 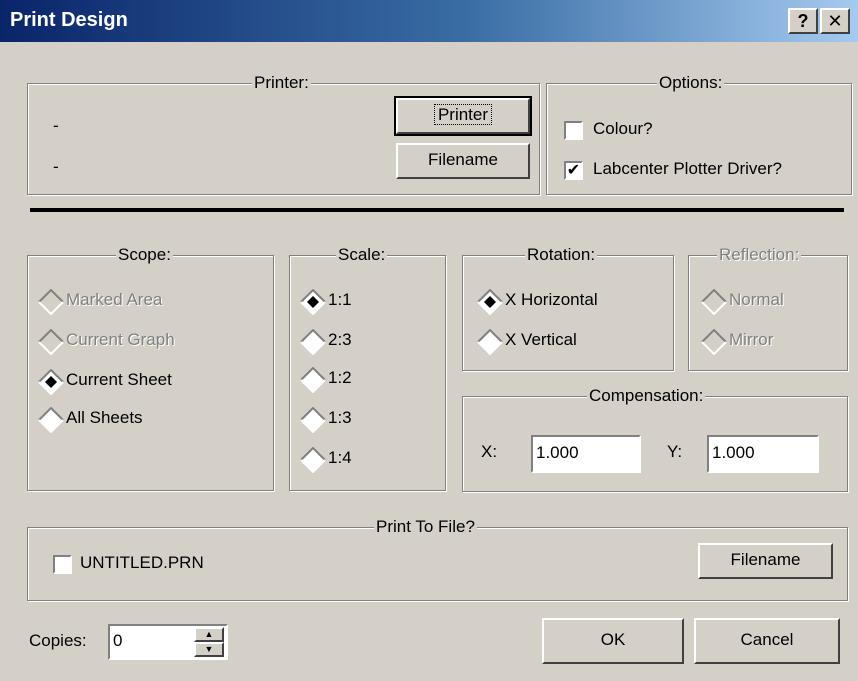 What do you see at coordinates (58, 640) in the screenshot?
I see `copies-label: Copies:` at bounding box center [58, 640].